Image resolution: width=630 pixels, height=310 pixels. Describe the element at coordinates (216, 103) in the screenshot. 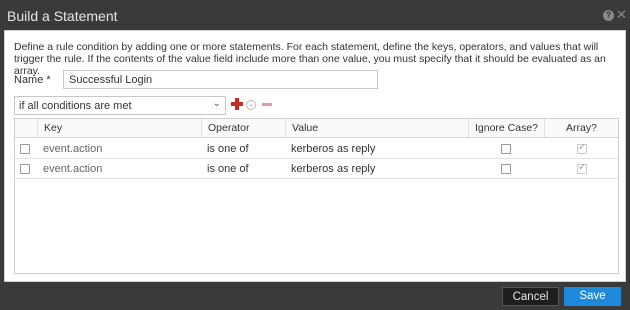

I see `chevron-down-icon: ⌄` at that location.